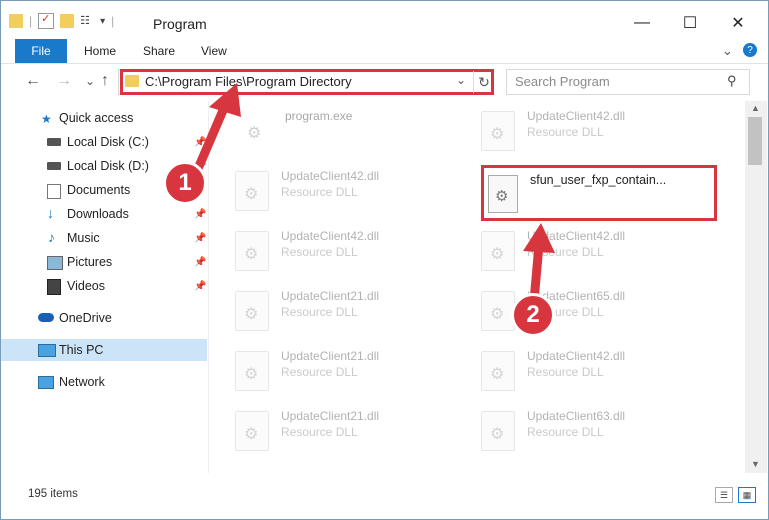 The image size is (769, 520). I want to click on annotation-badge-one: 1, so click(185, 183).